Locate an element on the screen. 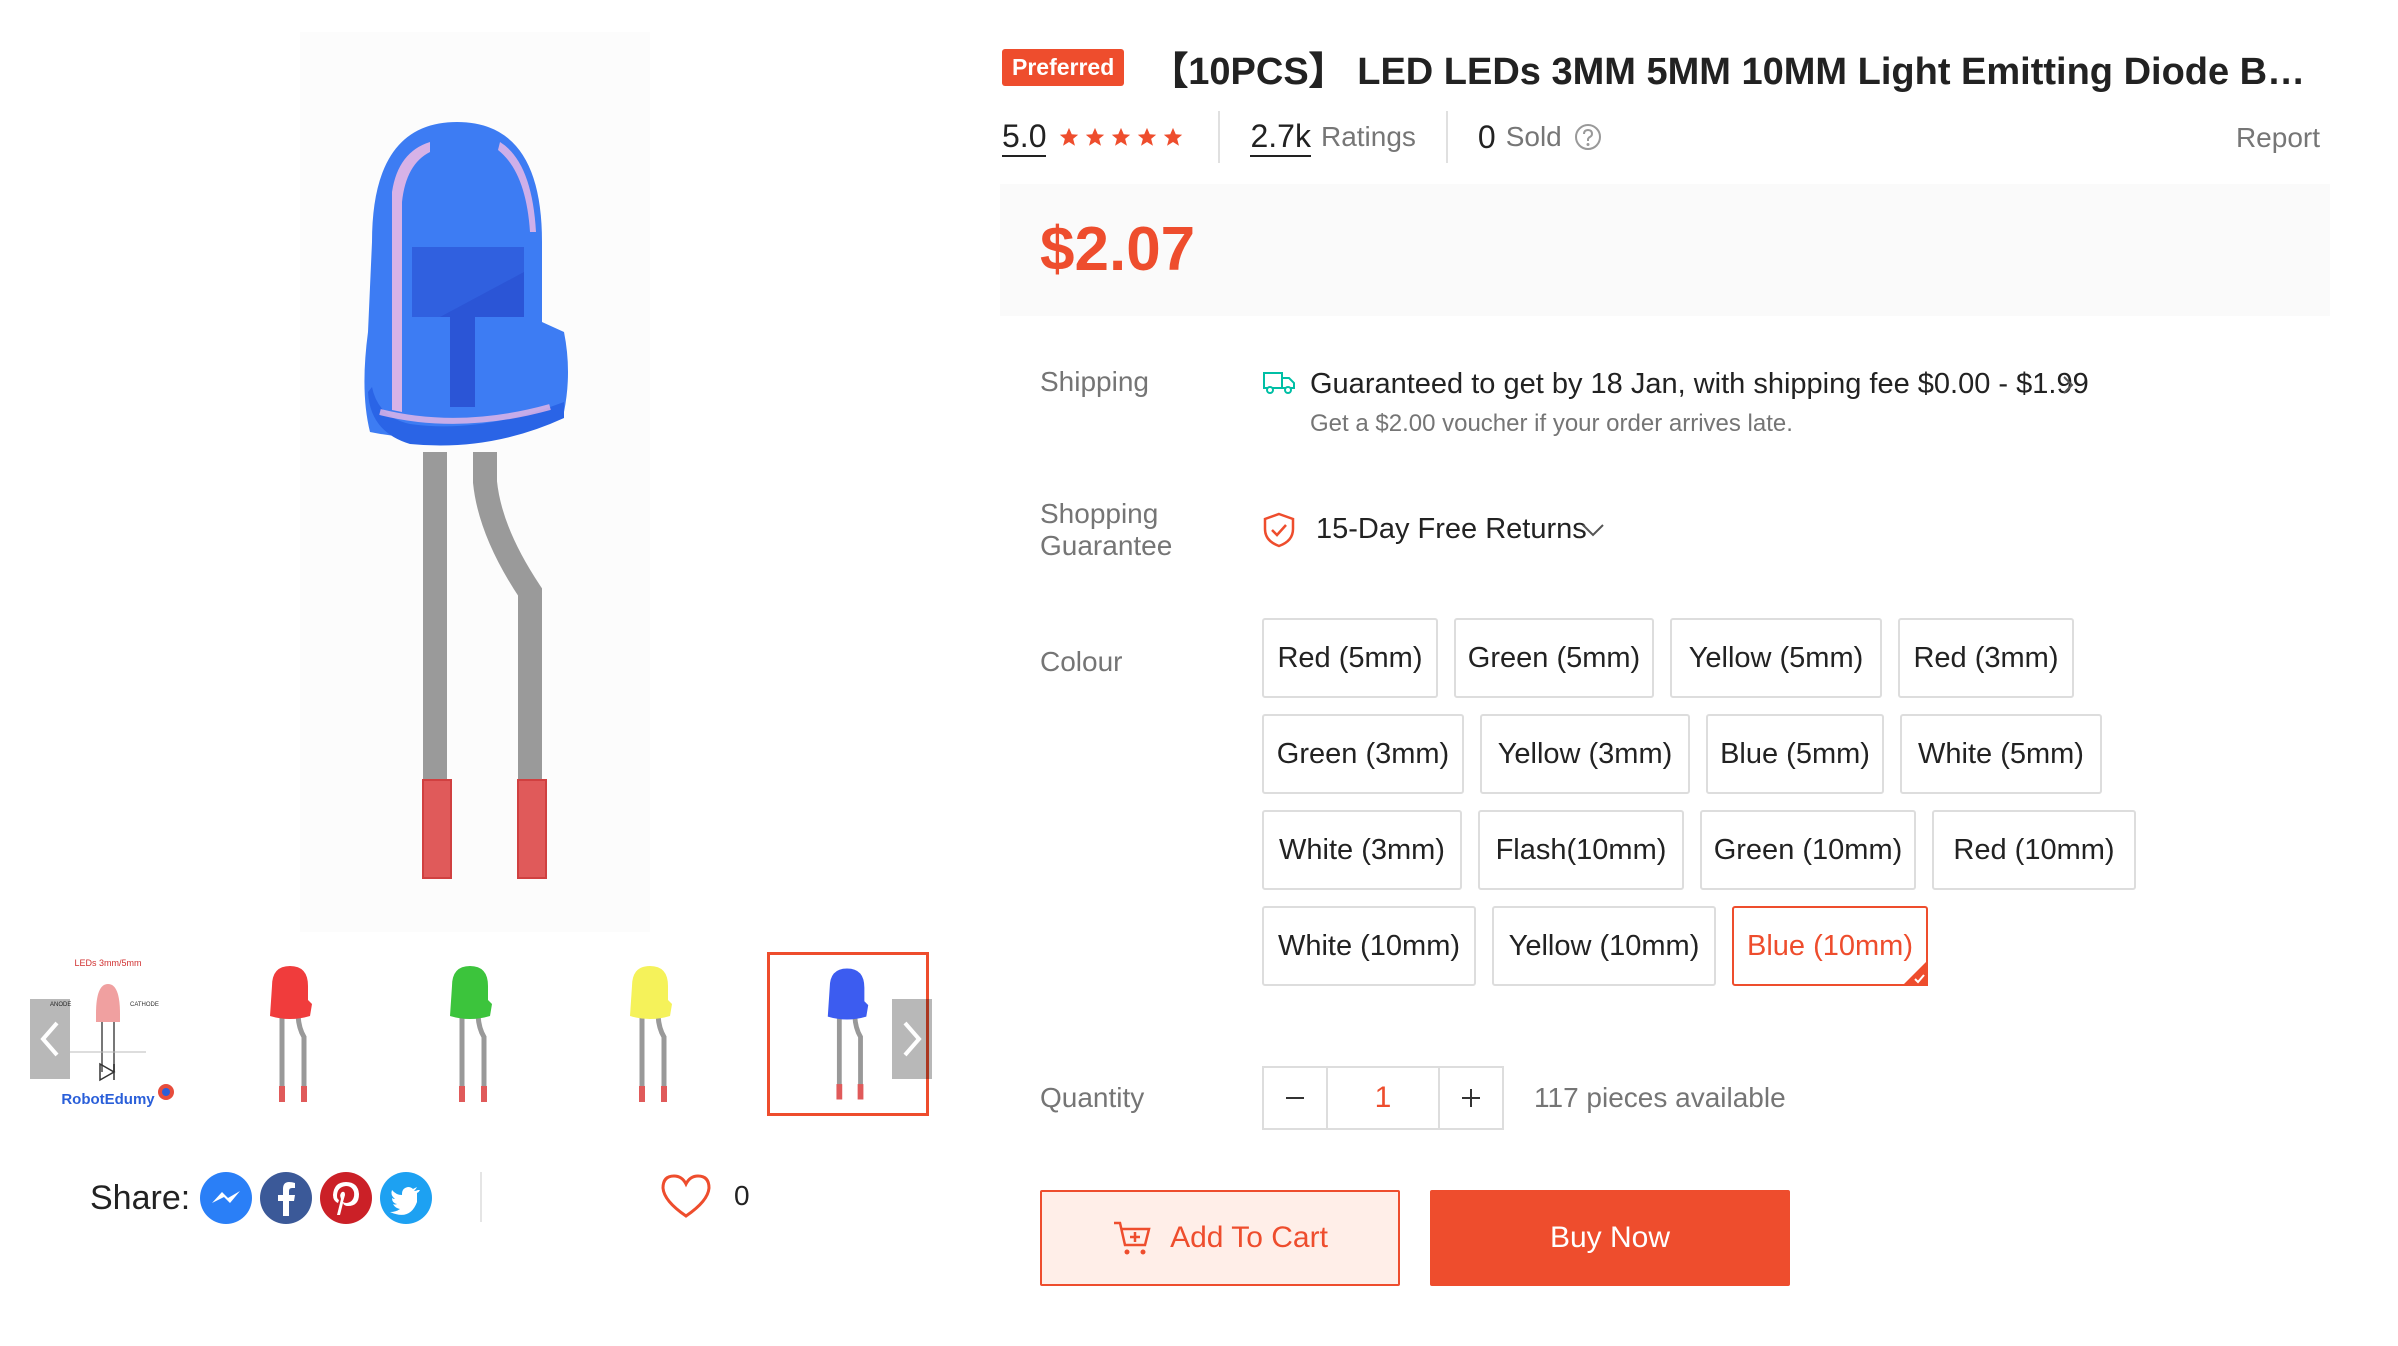  shipping-label: Shipping is located at coordinates (1094, 381).